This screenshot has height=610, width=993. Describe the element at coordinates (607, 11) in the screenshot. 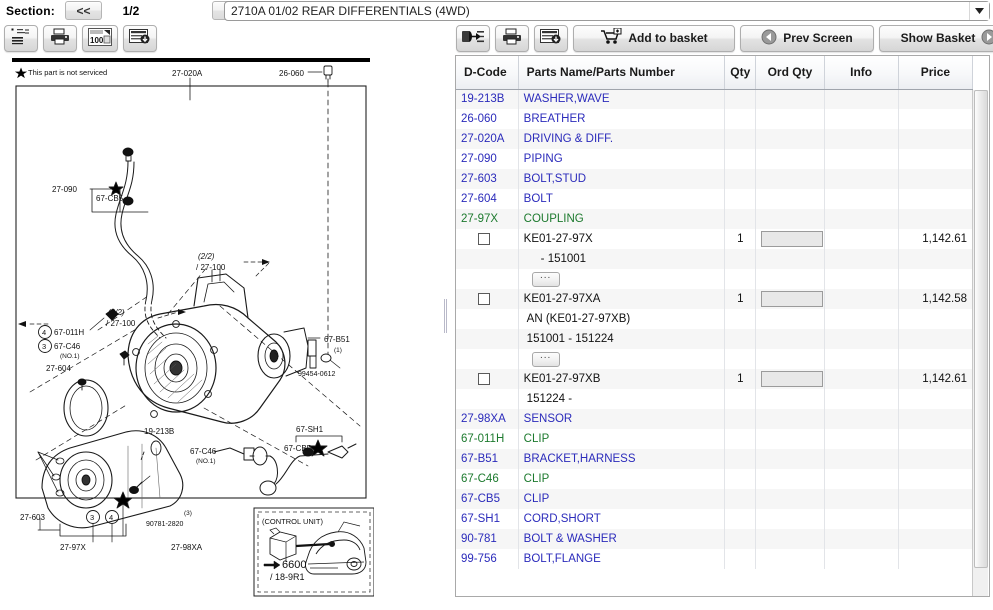

I see `section-combobox: 2710A 01/02 REAR DIFFERENTIALS (4WD)` at that location.